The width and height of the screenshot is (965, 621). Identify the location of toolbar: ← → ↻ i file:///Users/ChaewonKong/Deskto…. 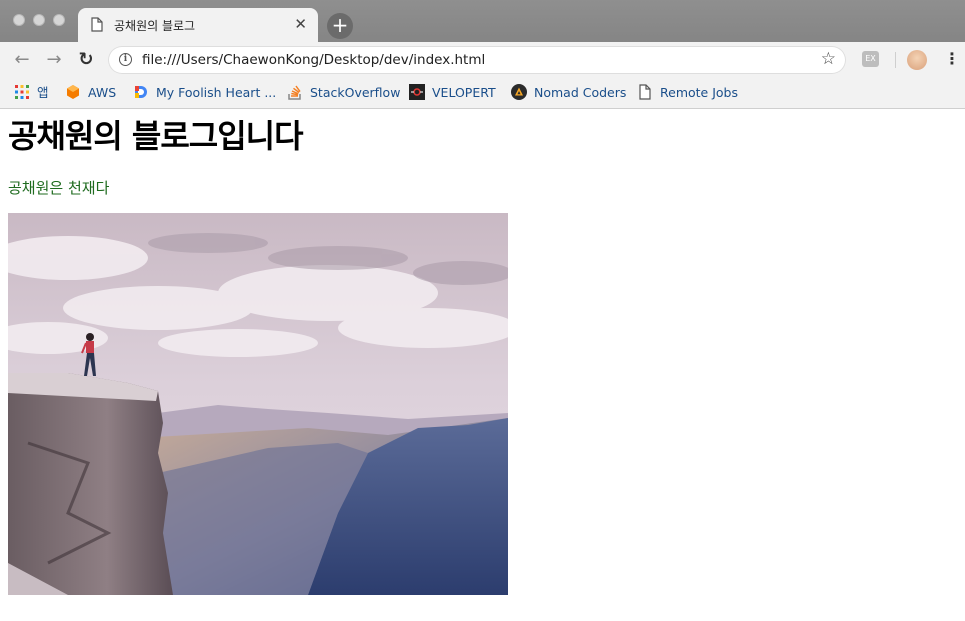
(482, 60).